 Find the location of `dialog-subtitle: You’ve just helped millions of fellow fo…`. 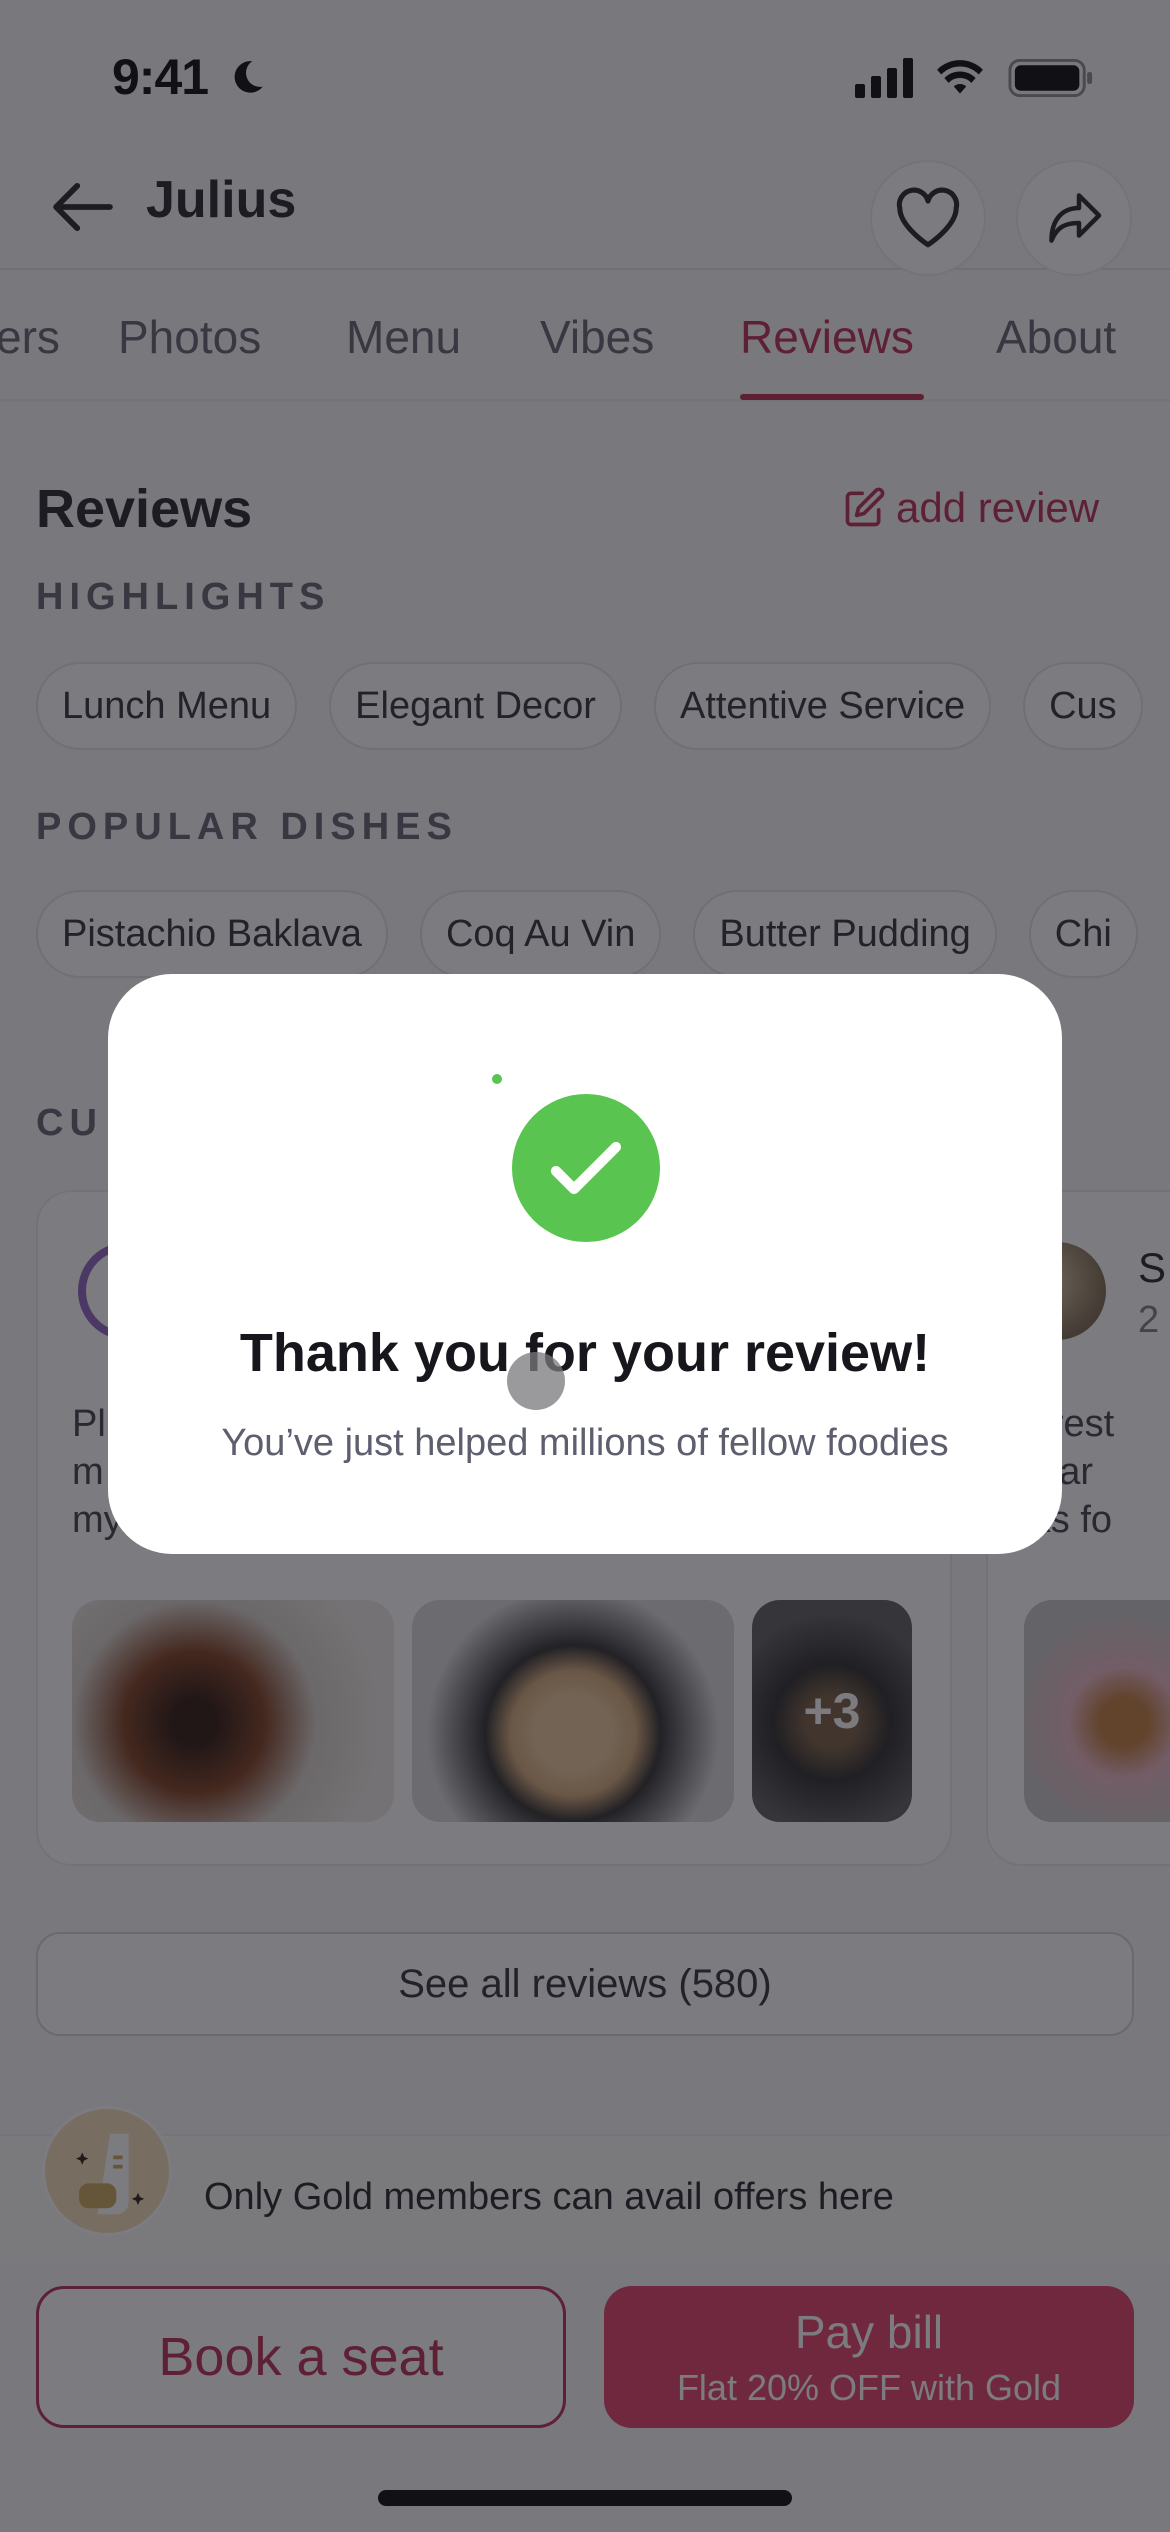

dialog-subtitle: You’ve just helped millions of fellow fo… is located at coordinates (585, 1443).